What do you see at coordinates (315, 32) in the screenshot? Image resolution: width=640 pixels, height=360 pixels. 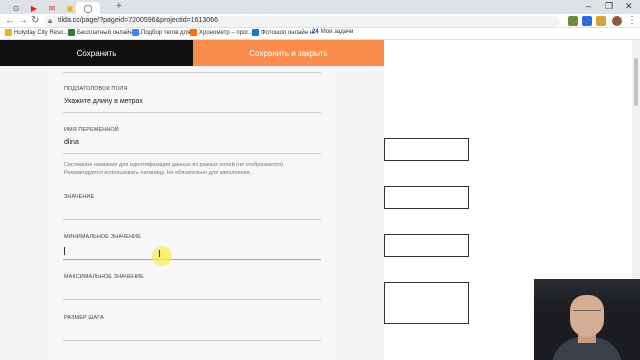 I see `bitrix24-icon: 24` at bounding box center [315, 32].